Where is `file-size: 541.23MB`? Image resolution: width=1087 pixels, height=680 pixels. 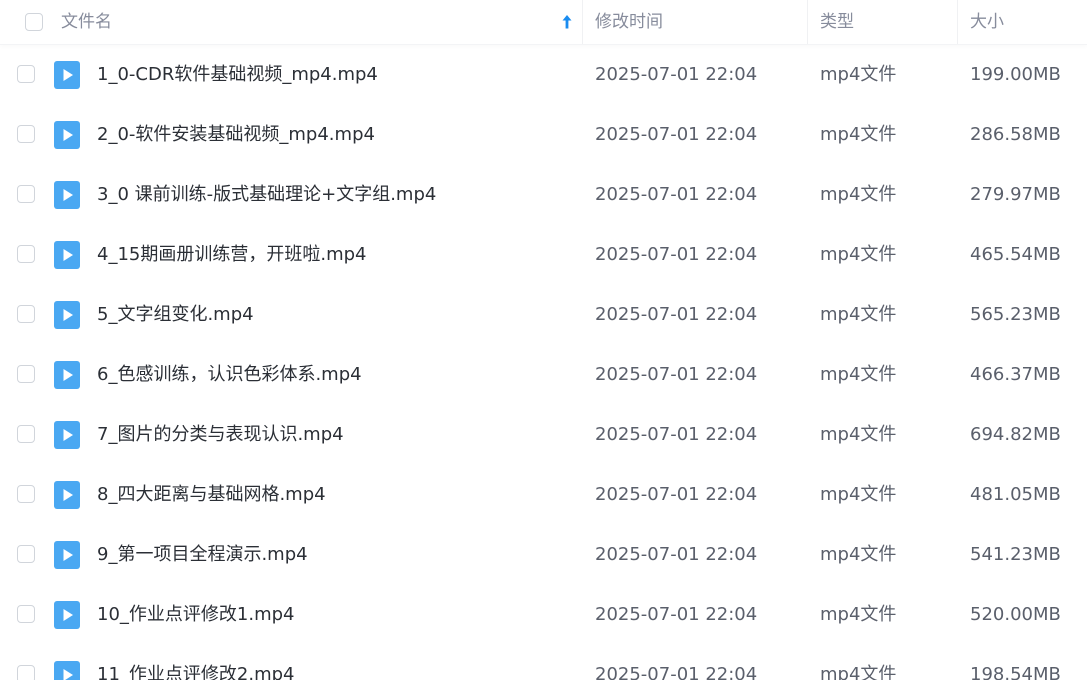 file-size: 541.23MB is located at coordinates (1015, 554).